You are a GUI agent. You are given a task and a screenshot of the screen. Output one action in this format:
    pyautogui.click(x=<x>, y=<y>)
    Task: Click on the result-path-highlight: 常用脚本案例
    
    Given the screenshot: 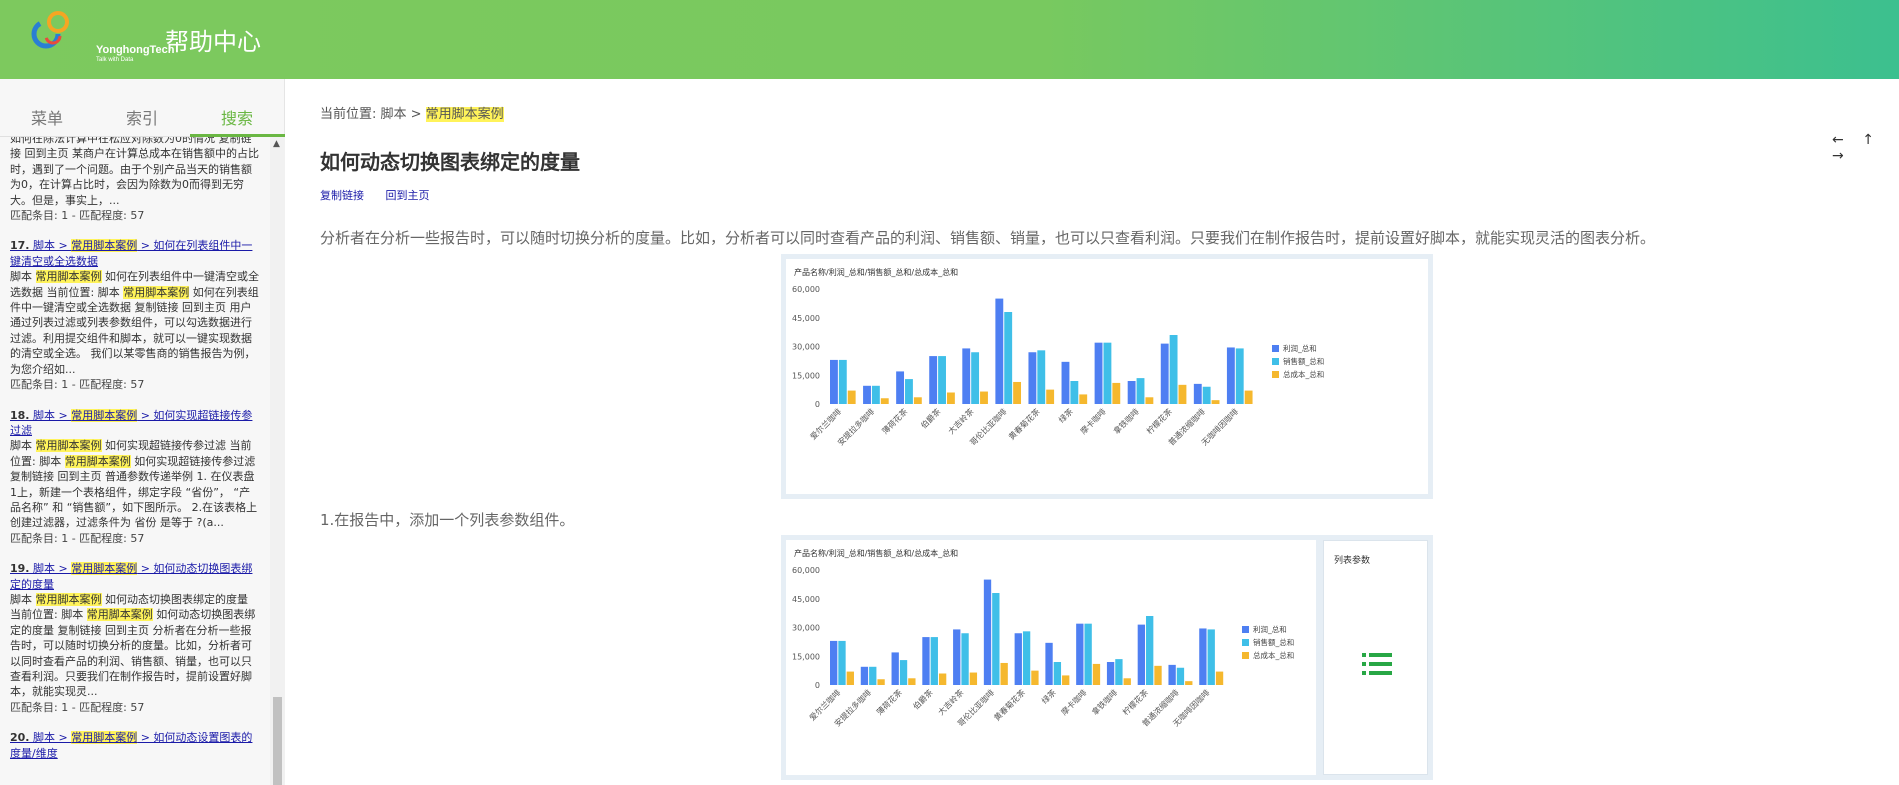 What is the action you would take?
    pyautogui.click(x=104, y=738)
    